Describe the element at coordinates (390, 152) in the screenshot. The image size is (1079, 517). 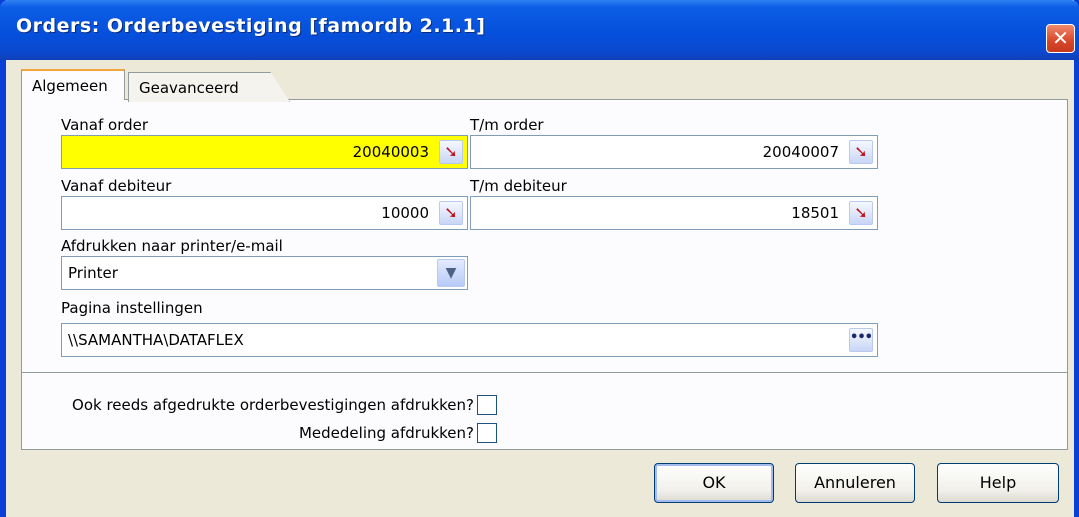
I see `vanaf-order-value: 20040003` at that location.